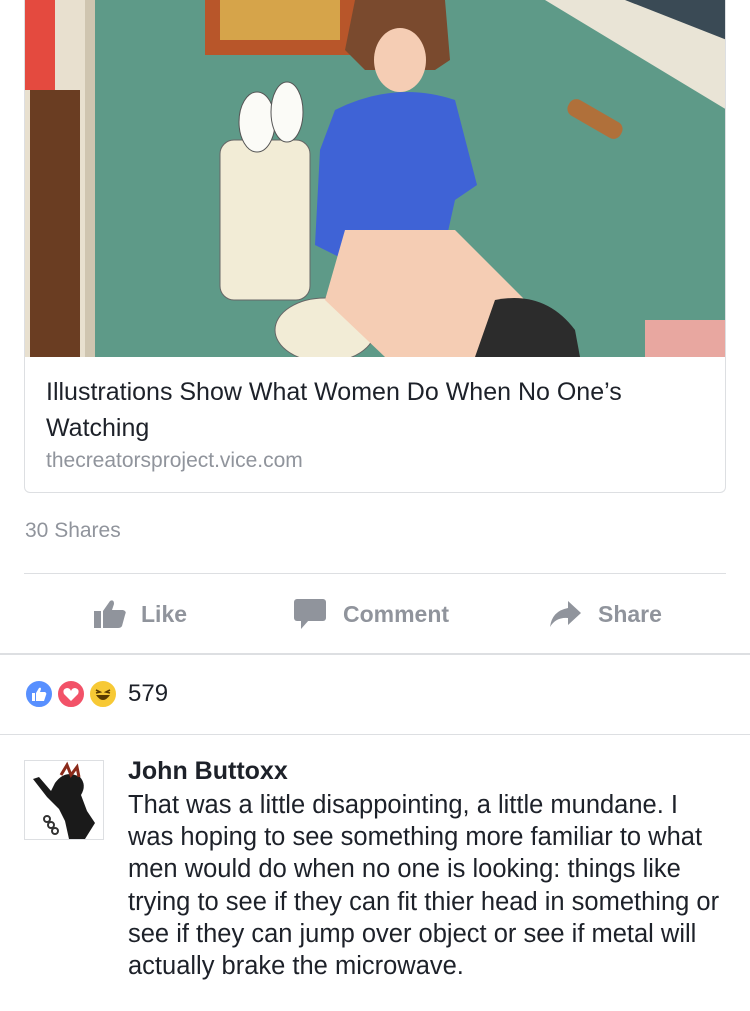 The image size is (750, 1011). Describe the element at coordinates (103, 694) in the screenshot. I see `haha-reaction-icon` at that location.